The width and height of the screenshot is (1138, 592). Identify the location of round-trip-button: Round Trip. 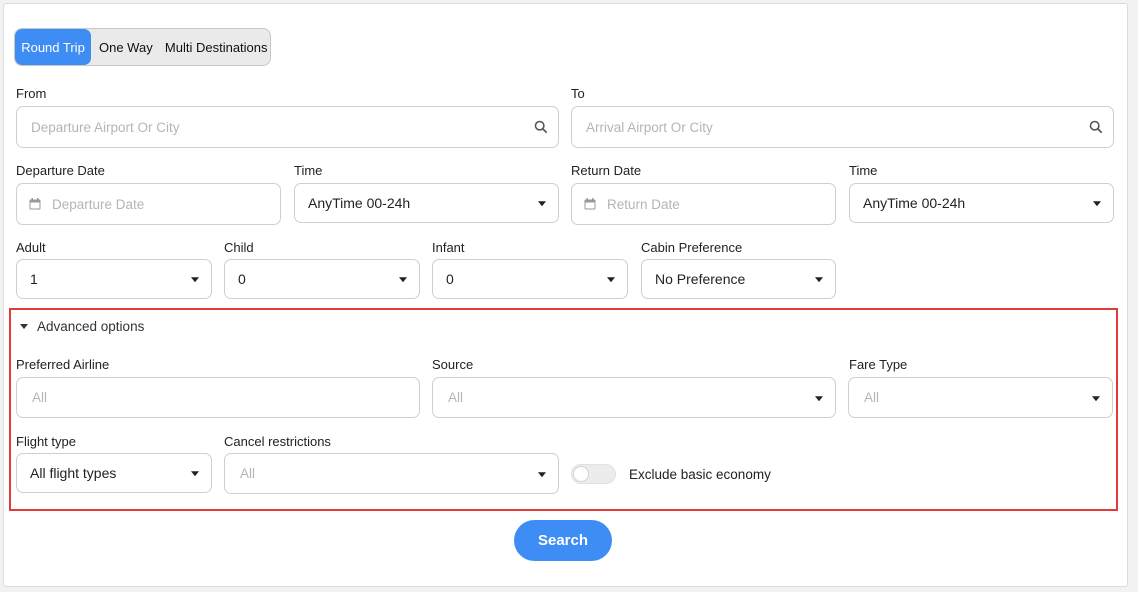
(53, 47).